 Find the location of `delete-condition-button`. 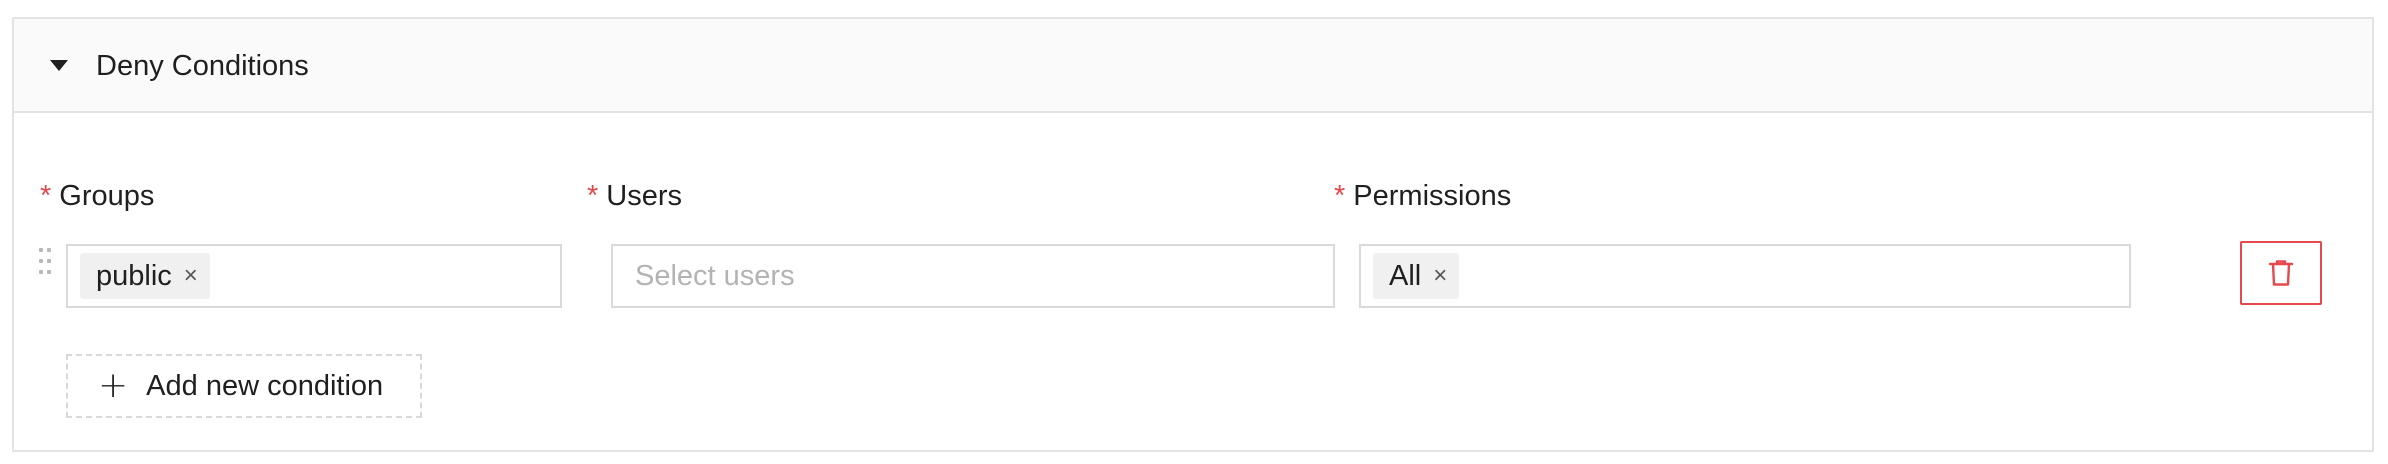

delete-condition-button is located at coordinates (2281, 273).